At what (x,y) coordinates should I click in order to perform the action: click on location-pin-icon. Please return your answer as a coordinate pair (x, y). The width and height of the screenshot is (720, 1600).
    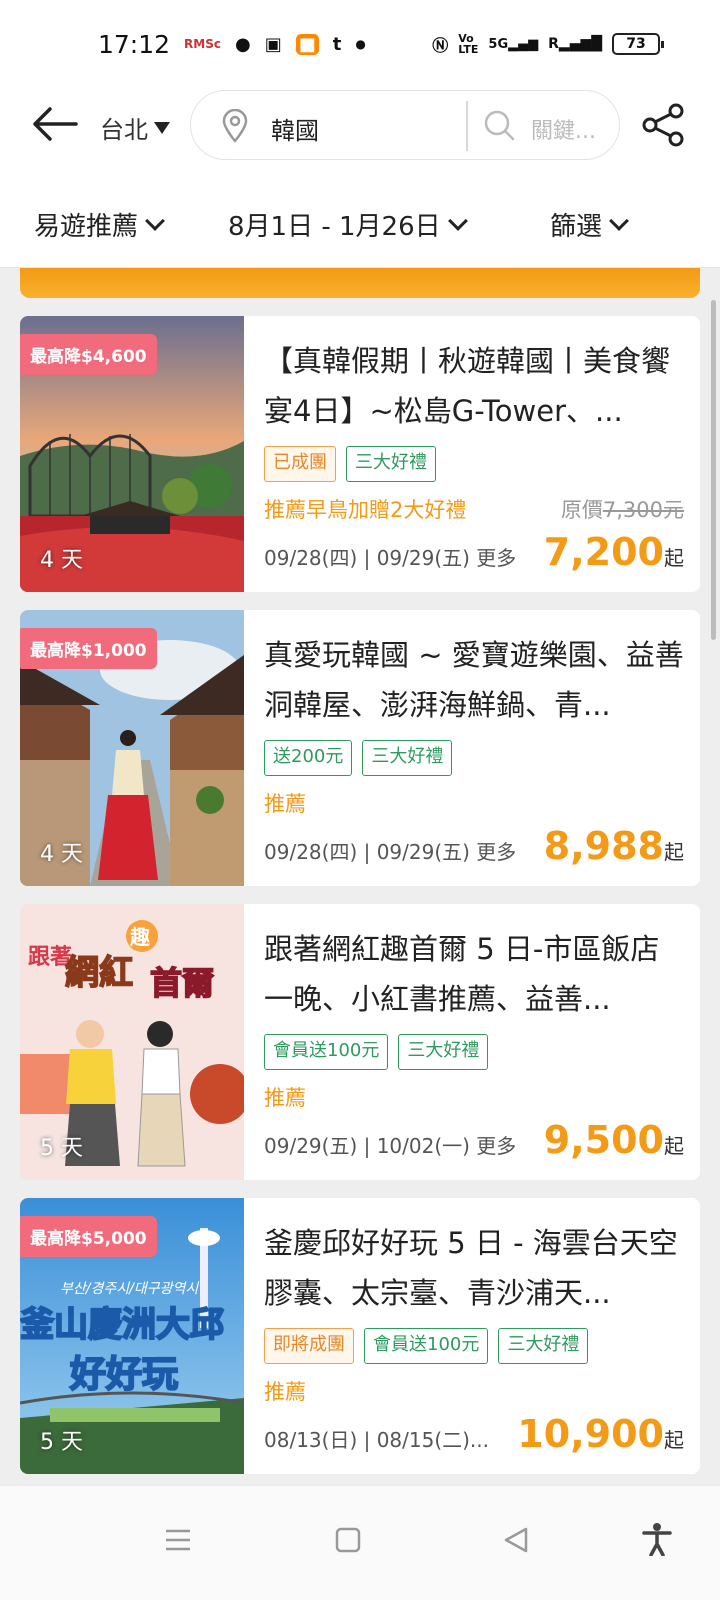
    Looking at the image, I should click on (235, 126).